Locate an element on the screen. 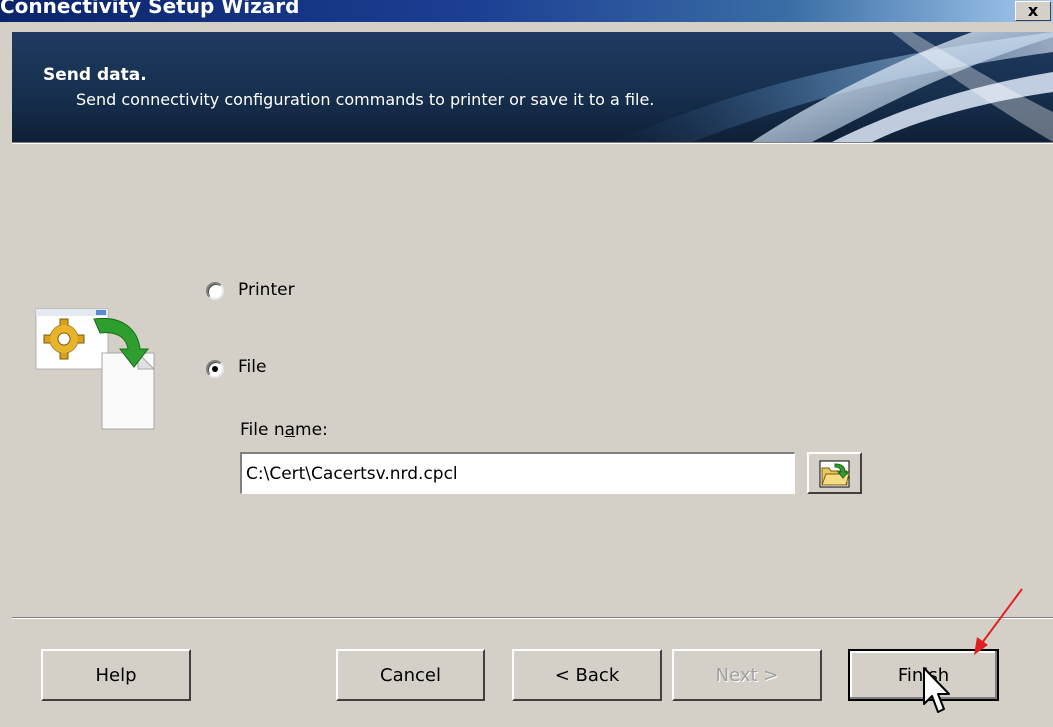  title-bar: Connectivity Setup Wizard x is located at coordinates (526, 11).